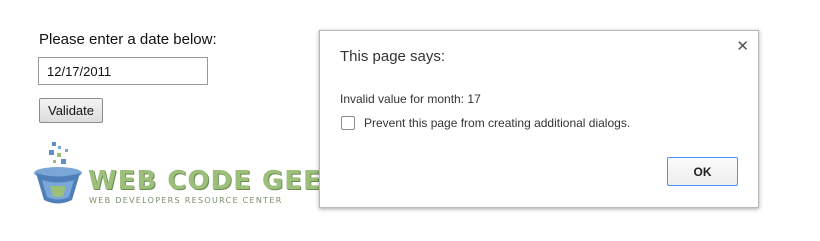 This screenshot has width=820, height=241. What do you see at coordinates (58, 173) in the screenshot?
I see `glass-beaker-icon` at bounding box center [58, 173].